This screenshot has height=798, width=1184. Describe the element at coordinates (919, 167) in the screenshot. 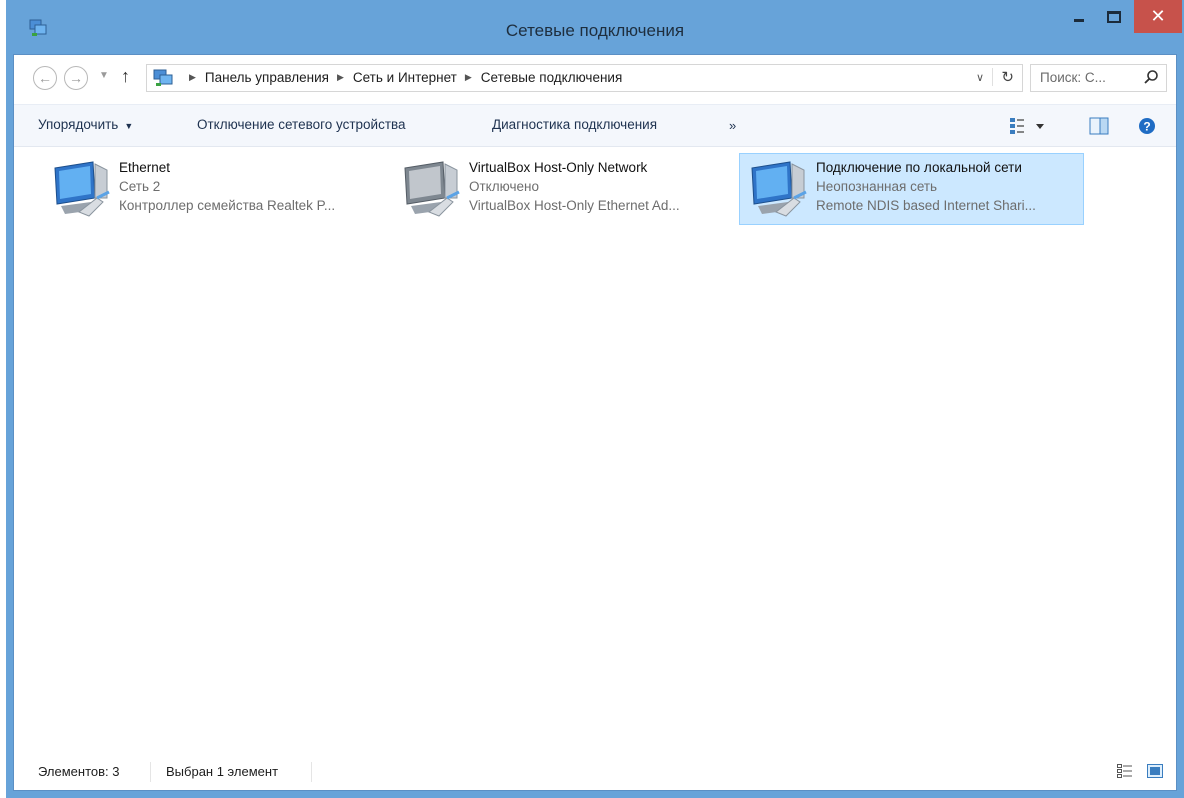

I see `connection-name: Подключение по локальной сети` at that location.